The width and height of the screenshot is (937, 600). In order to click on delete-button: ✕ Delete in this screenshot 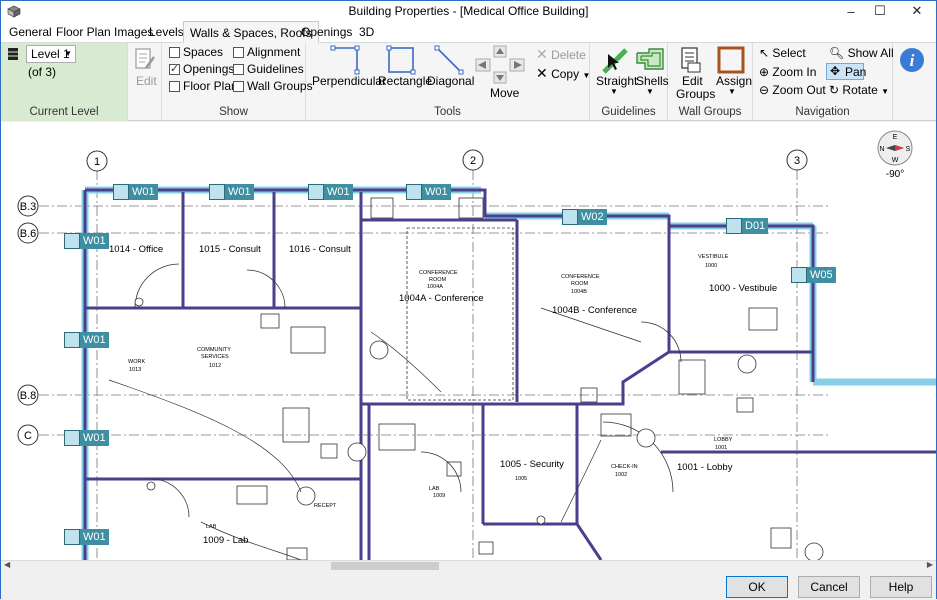, I will do `click(561, 54)`.